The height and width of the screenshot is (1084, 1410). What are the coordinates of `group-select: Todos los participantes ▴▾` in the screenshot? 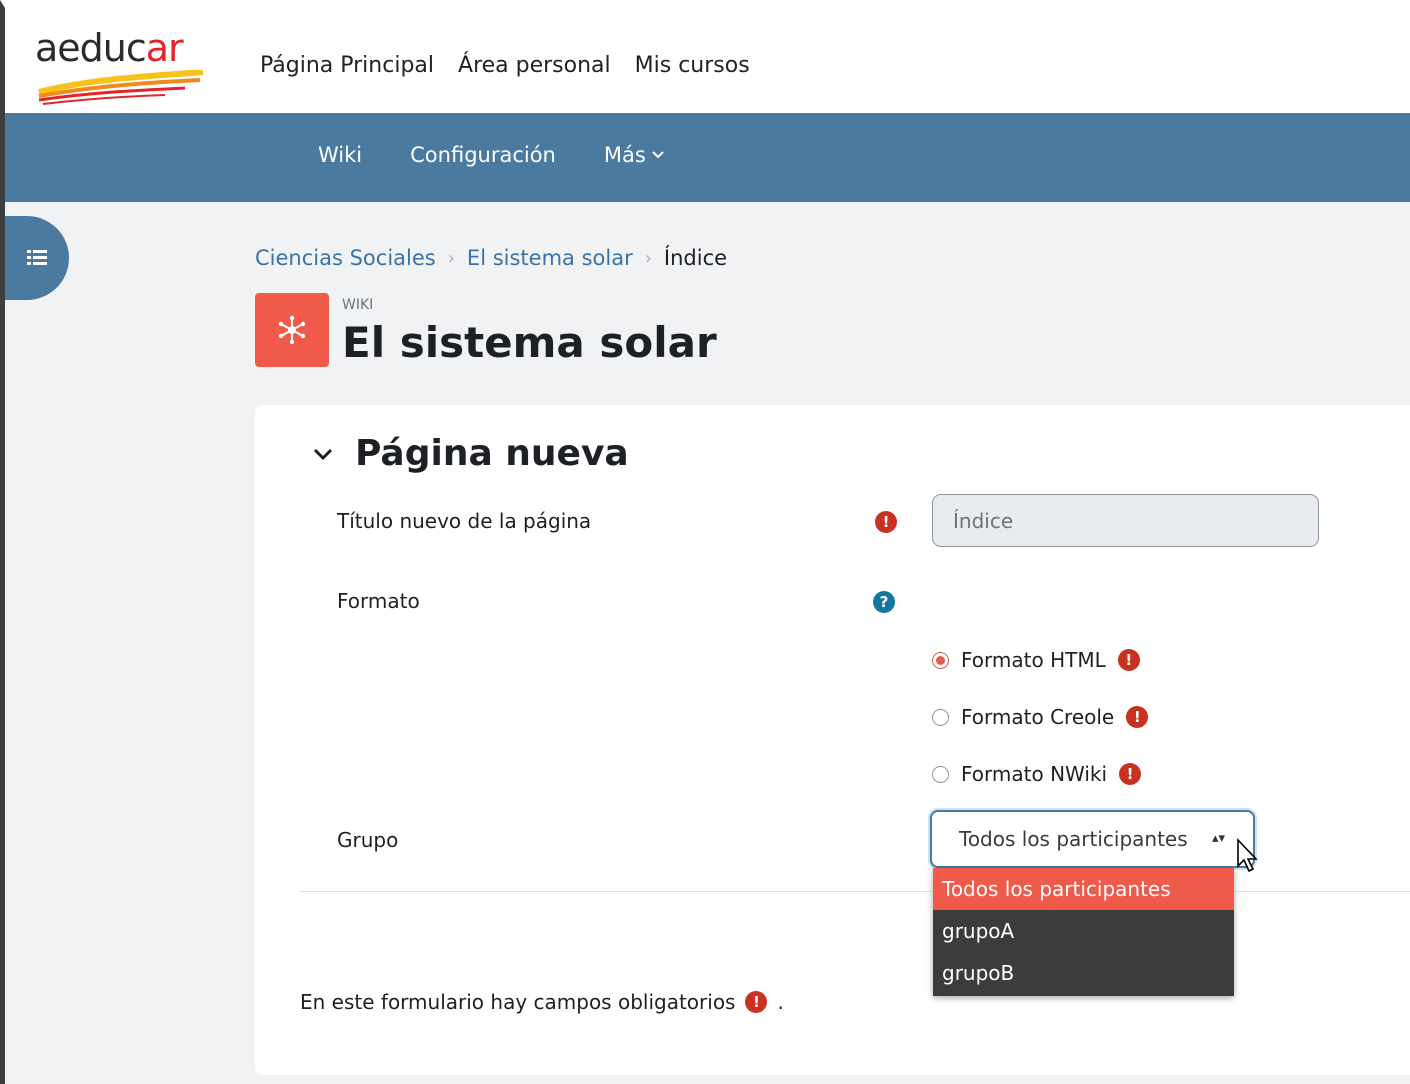 It's located at (1092, 839).